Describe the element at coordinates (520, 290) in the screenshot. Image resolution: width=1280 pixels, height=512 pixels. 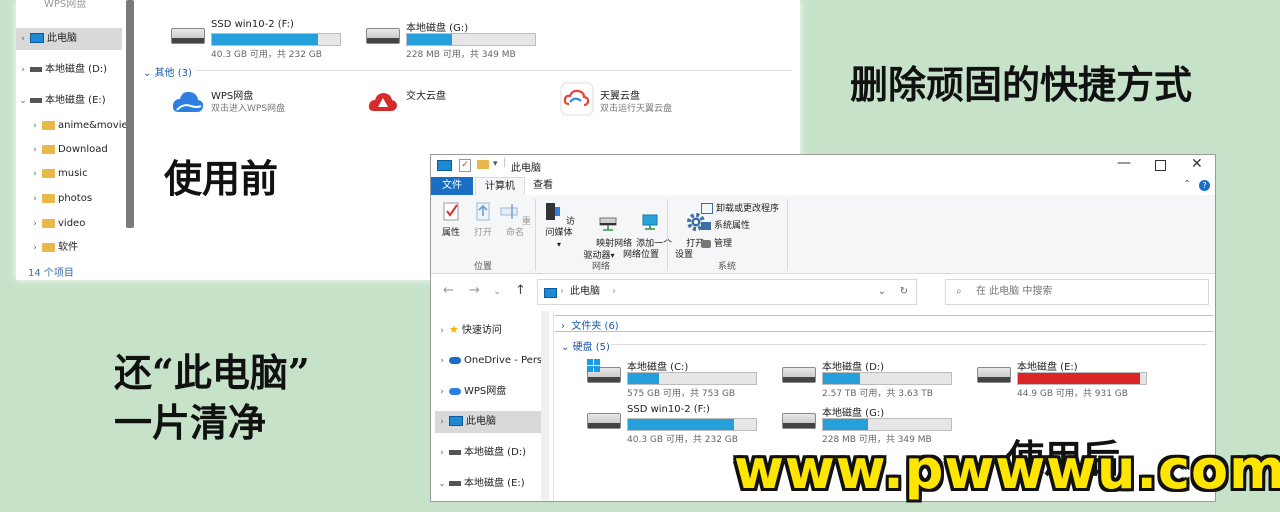
I see `up-button: ↑` at that location.